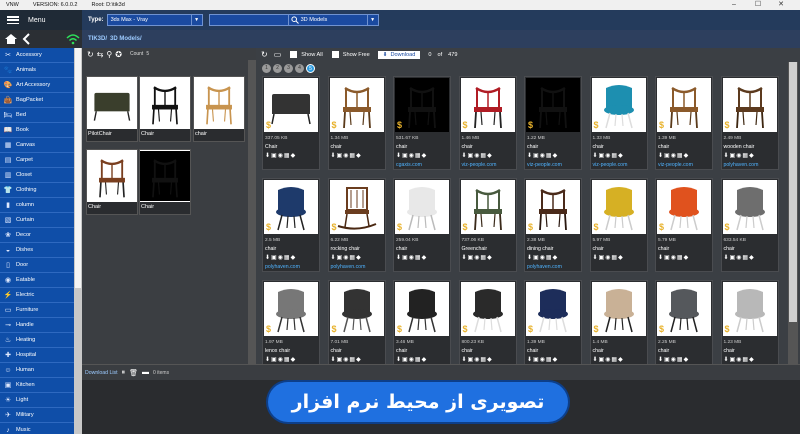 This screenshot has width=800, height=434. I want to click on page-button-3: 3, so click(288, 68).